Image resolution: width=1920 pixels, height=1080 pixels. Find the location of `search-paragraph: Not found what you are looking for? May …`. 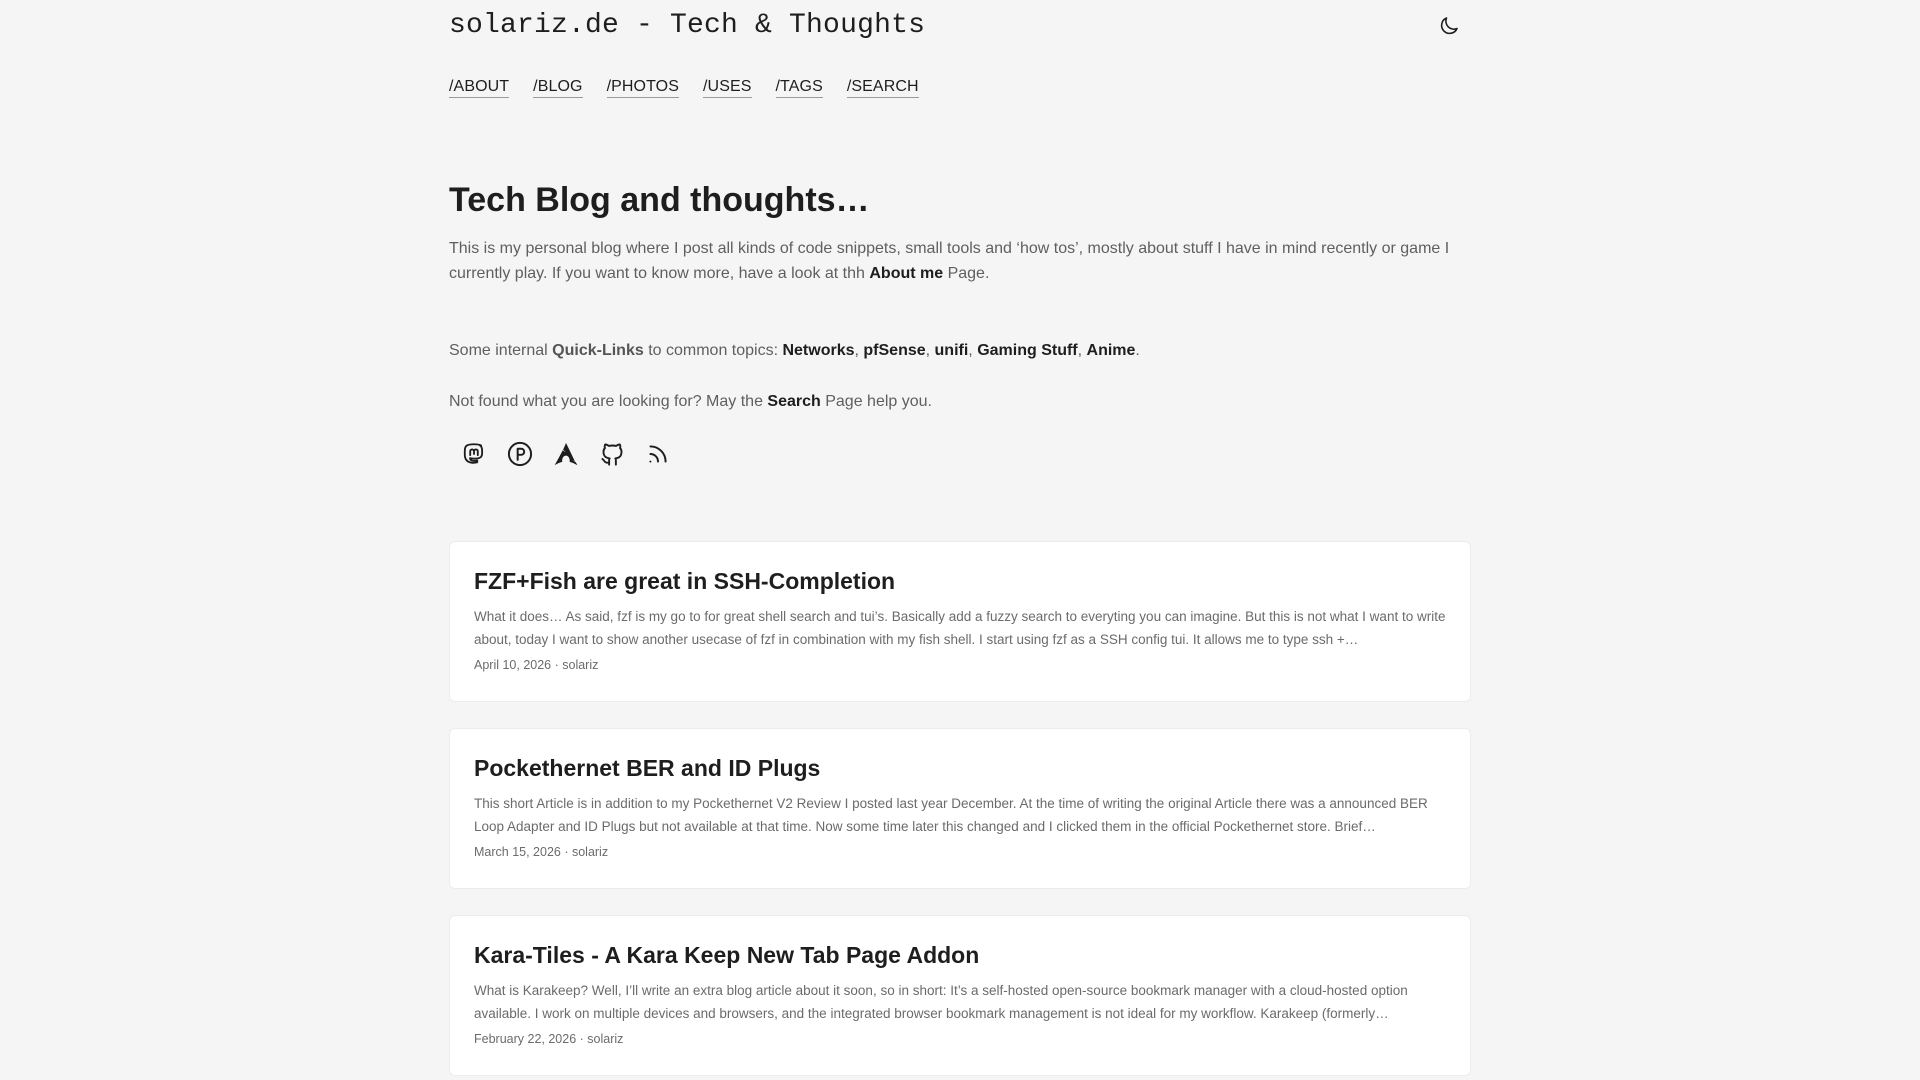

search-paragraph: Not found what you are looking for? May … is located at coordinates (960, 401).